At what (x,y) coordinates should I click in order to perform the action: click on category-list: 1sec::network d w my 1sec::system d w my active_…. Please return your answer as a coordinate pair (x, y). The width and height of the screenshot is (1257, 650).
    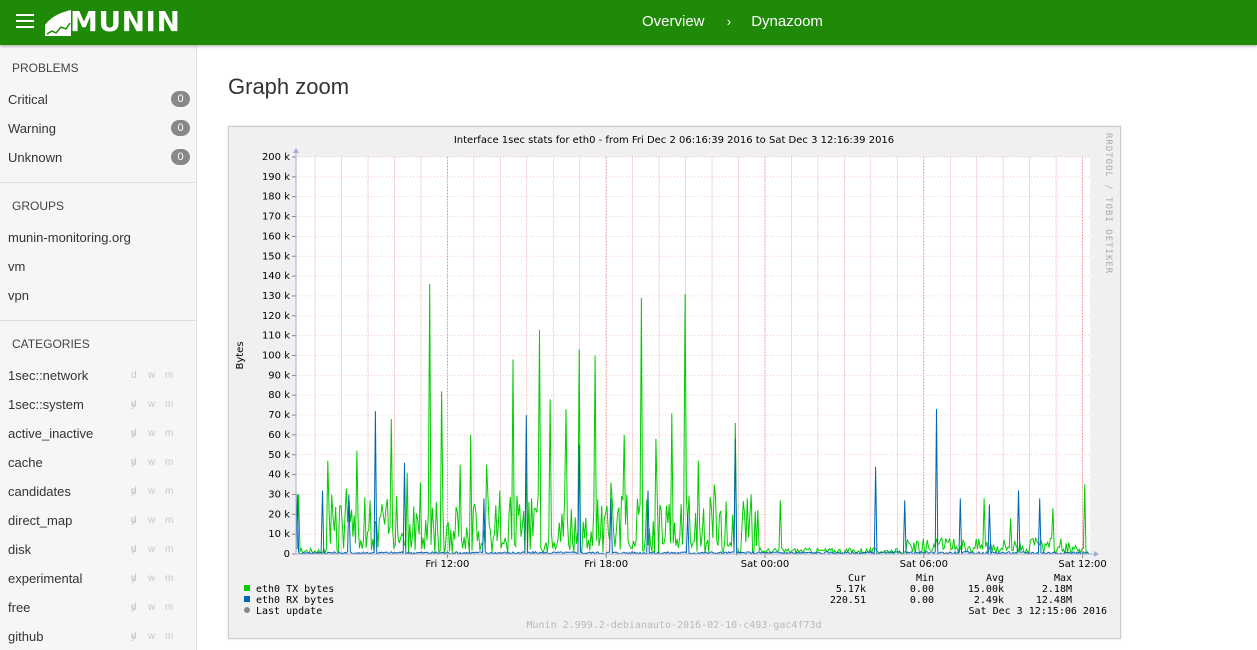
    Looking at the image, I should click on (98, 505).